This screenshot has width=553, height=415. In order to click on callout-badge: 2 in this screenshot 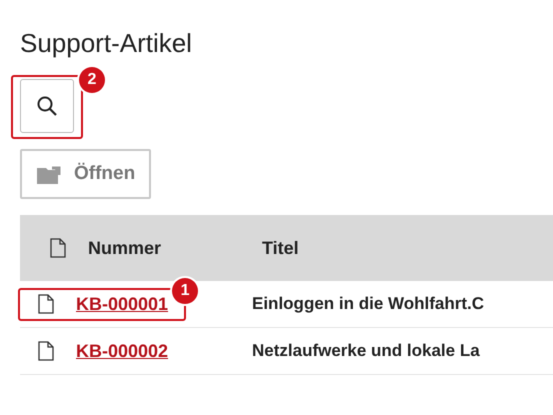, I will do `click(92, 80)`.